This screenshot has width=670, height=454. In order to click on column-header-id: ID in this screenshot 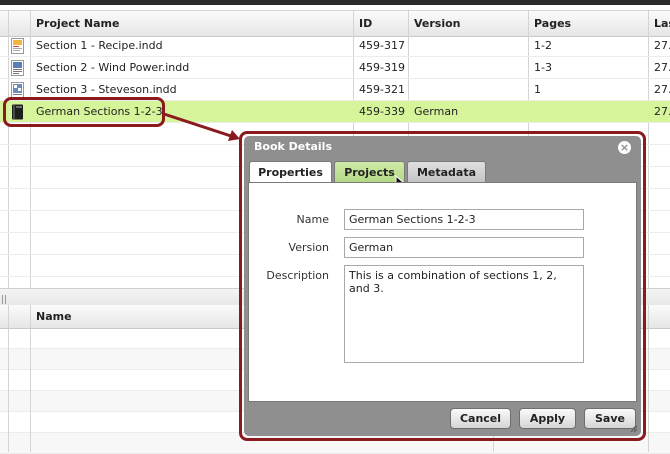, I will do `click(380, 23)`.